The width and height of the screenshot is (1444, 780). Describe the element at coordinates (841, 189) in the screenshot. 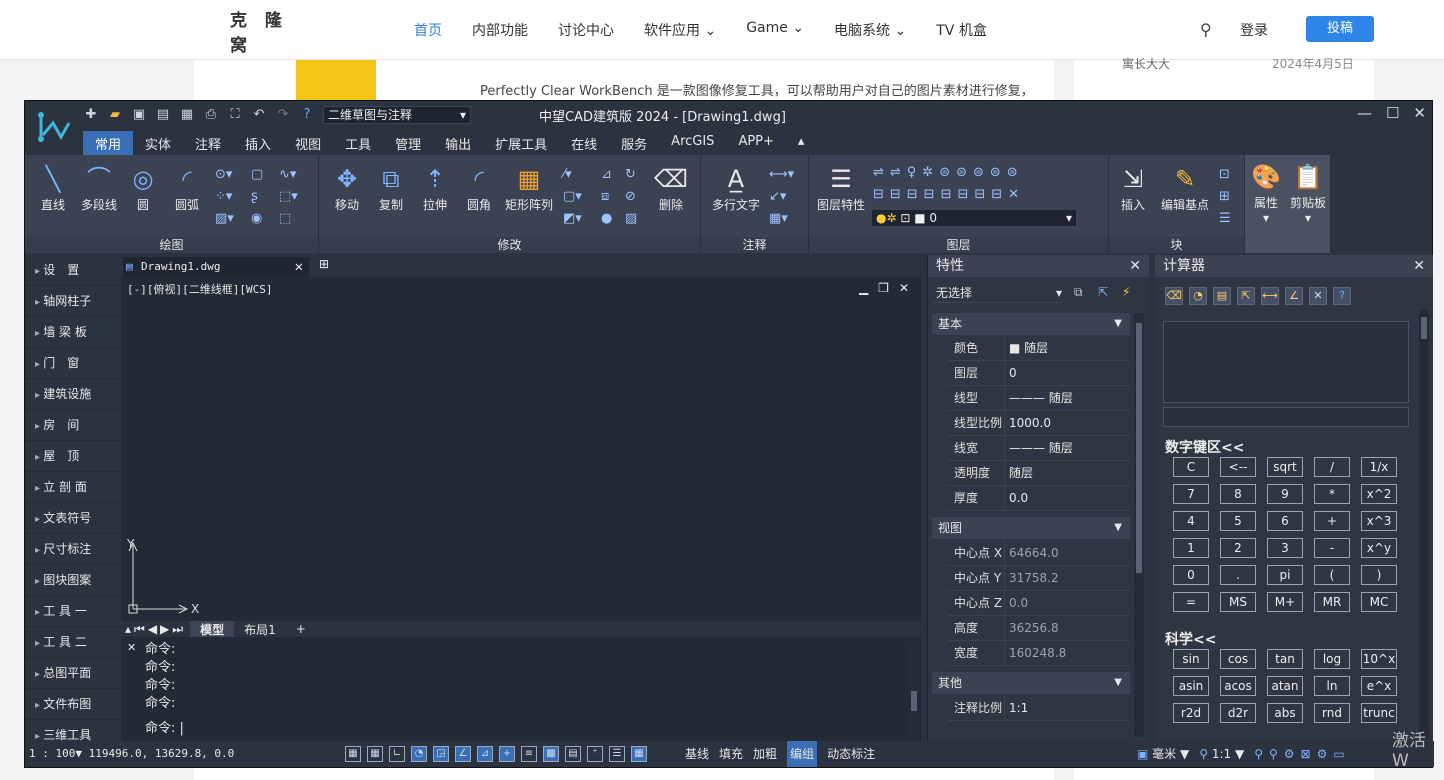

I see `layer-properties-button: ☰ 图层特性` at that location.